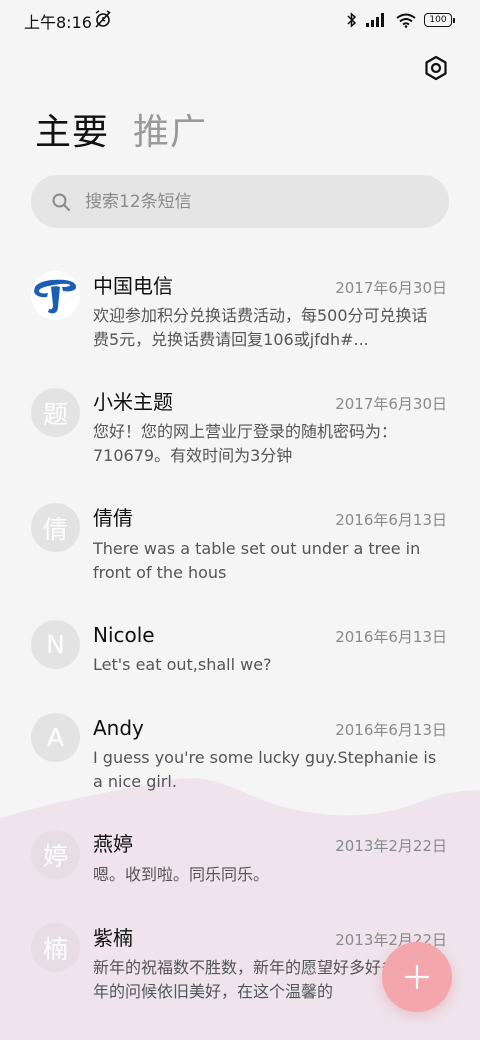 This screenshot has width=480, height=1040. I want to click on avatar, so click(55, 295).